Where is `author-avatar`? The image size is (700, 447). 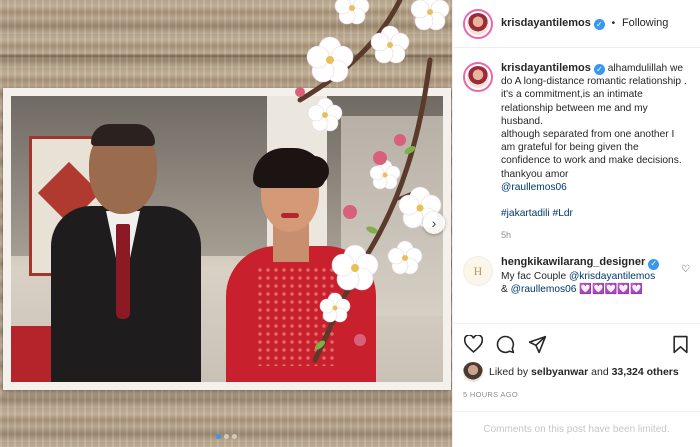 author-avatar is located at coordinates (478, 23).